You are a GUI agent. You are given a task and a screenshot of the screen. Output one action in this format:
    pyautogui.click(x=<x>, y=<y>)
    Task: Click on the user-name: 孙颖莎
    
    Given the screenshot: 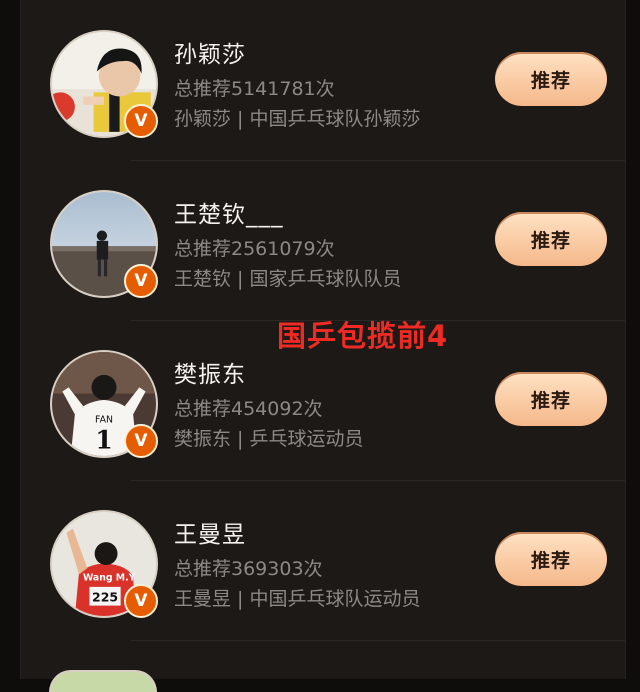 What is the action you would take?
    pyautogui.click(x=210, y=52)
    